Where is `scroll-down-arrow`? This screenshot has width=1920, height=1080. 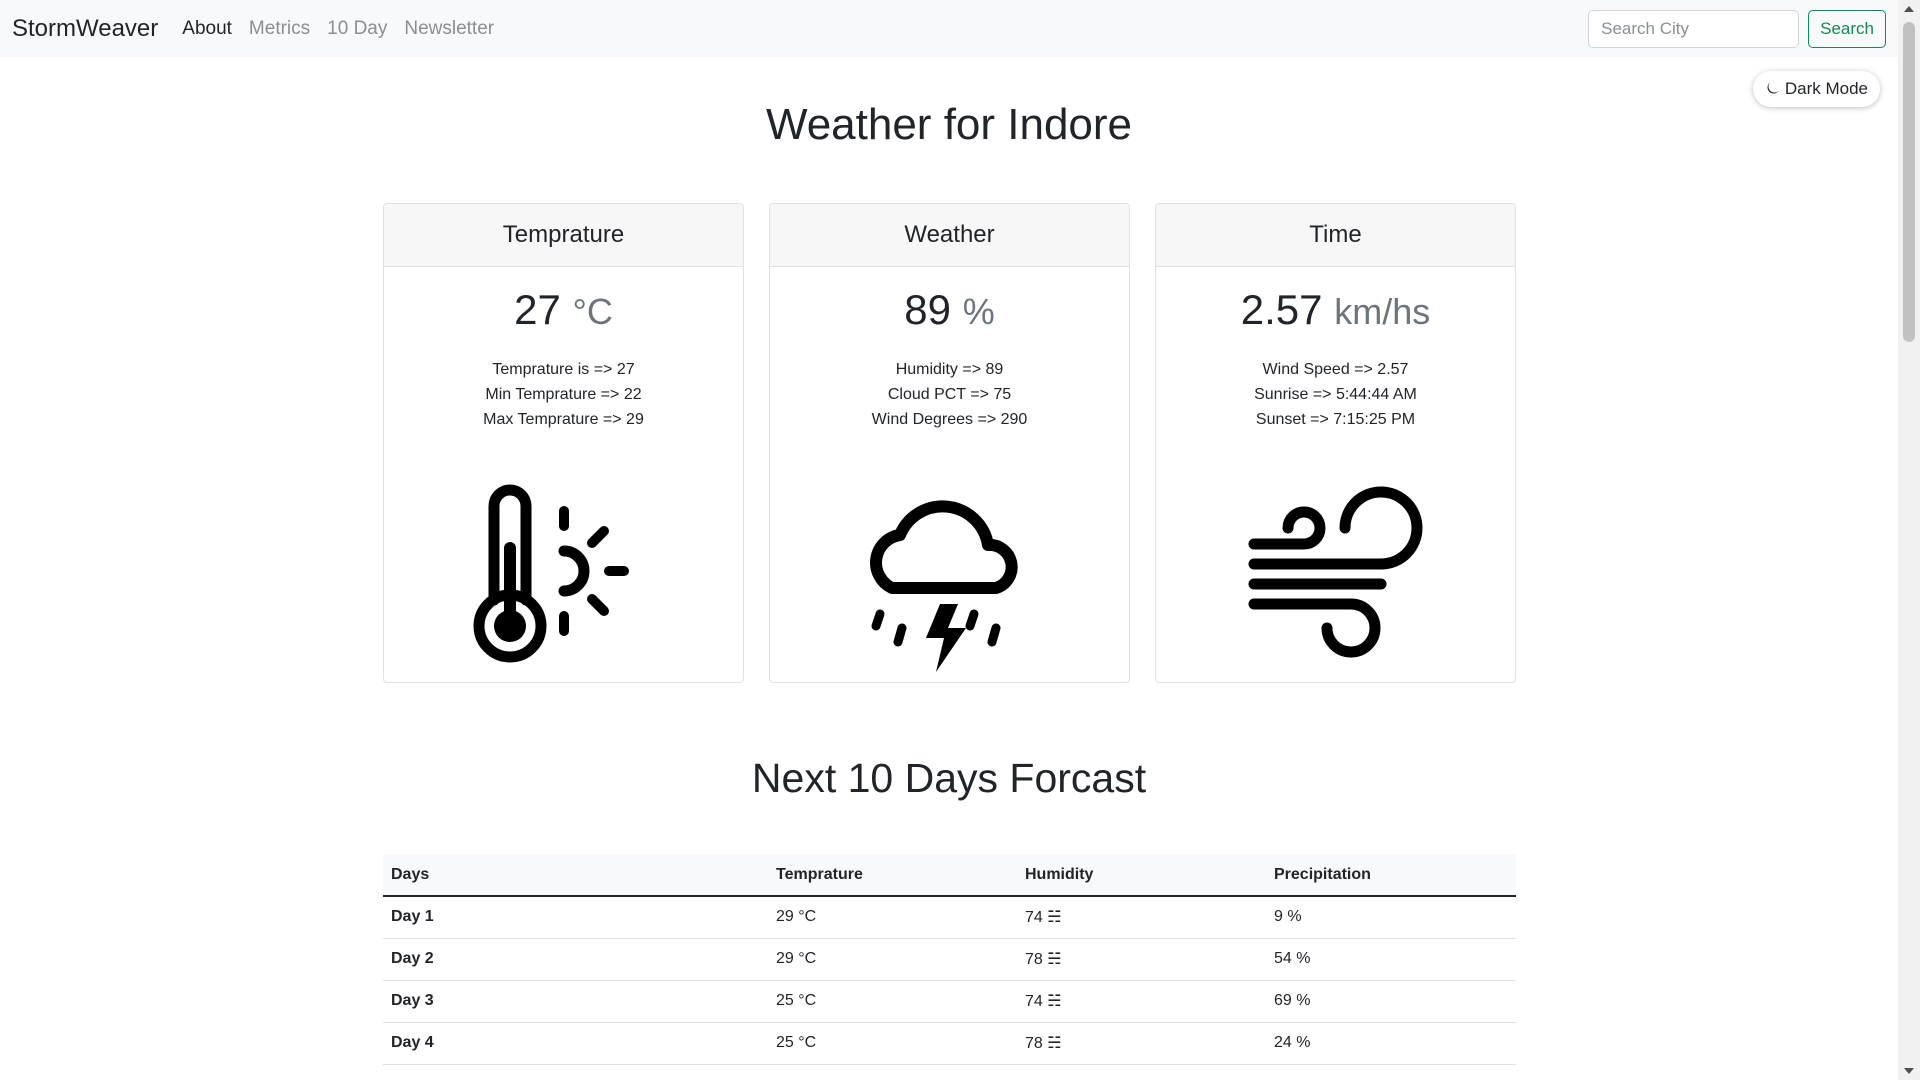 scroll-down-arrow is located at coordinates (1909, 1071).